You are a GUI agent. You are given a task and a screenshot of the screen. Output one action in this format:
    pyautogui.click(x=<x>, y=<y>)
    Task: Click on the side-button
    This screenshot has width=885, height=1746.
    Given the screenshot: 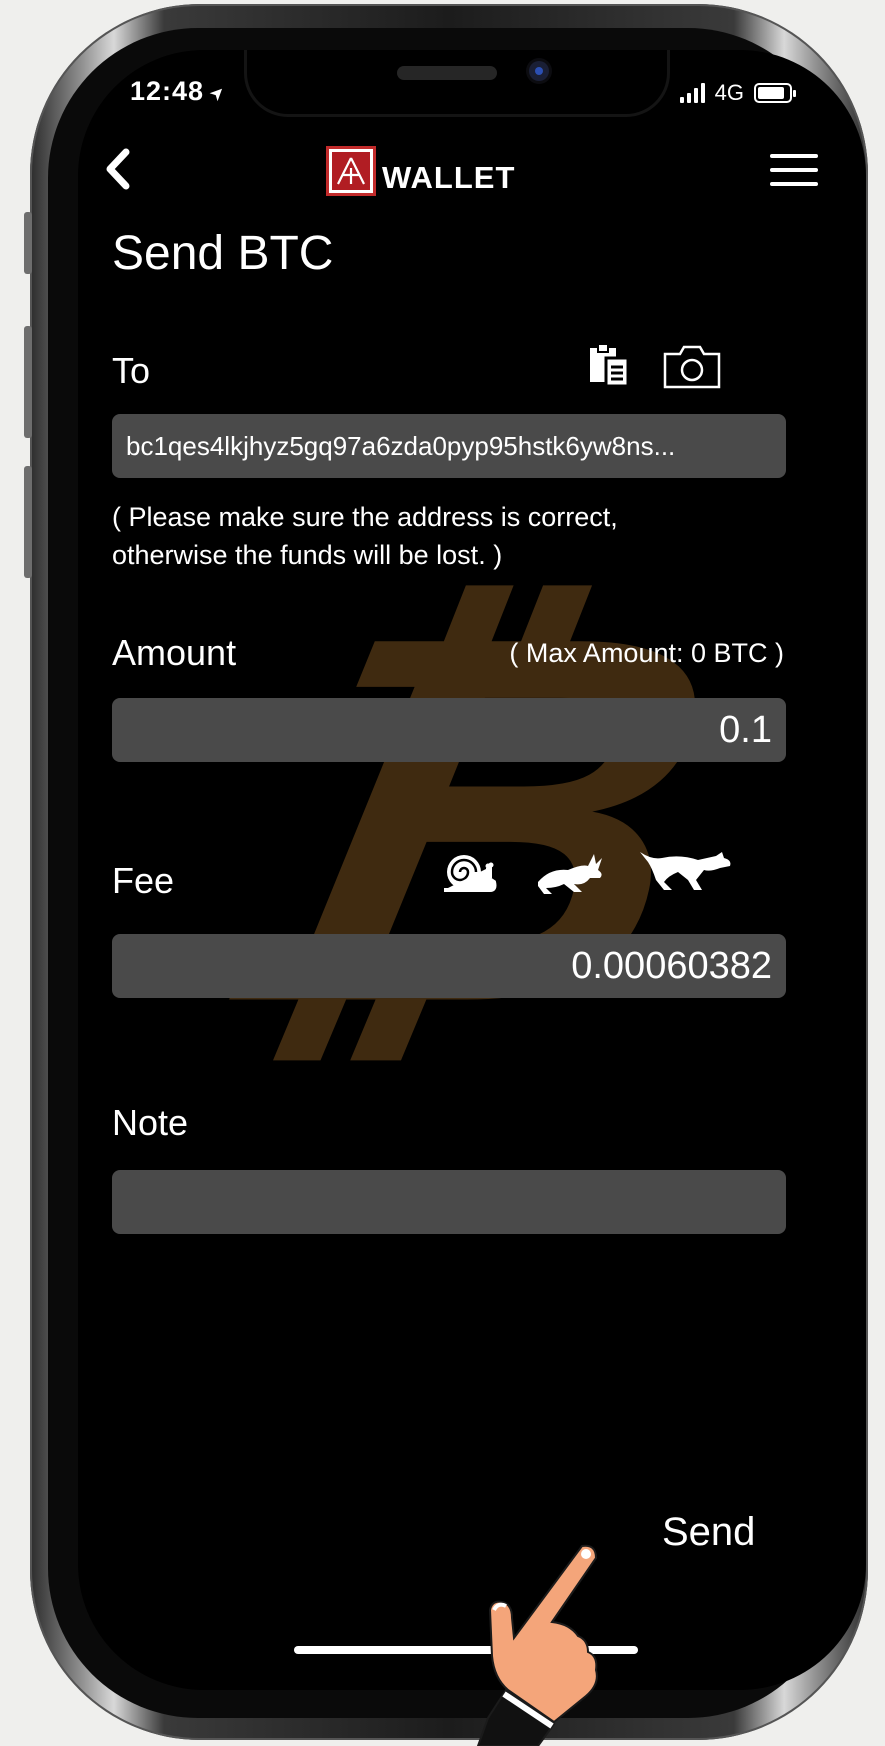 What is the action you would take?
    pyautogui.click(x=28, y=243)
    